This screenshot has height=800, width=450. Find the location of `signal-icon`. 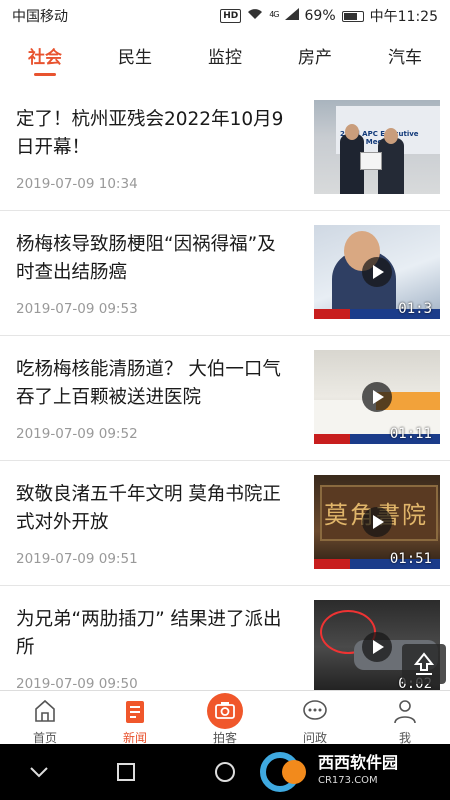

signal-icon is located at coordinates (291, 16).